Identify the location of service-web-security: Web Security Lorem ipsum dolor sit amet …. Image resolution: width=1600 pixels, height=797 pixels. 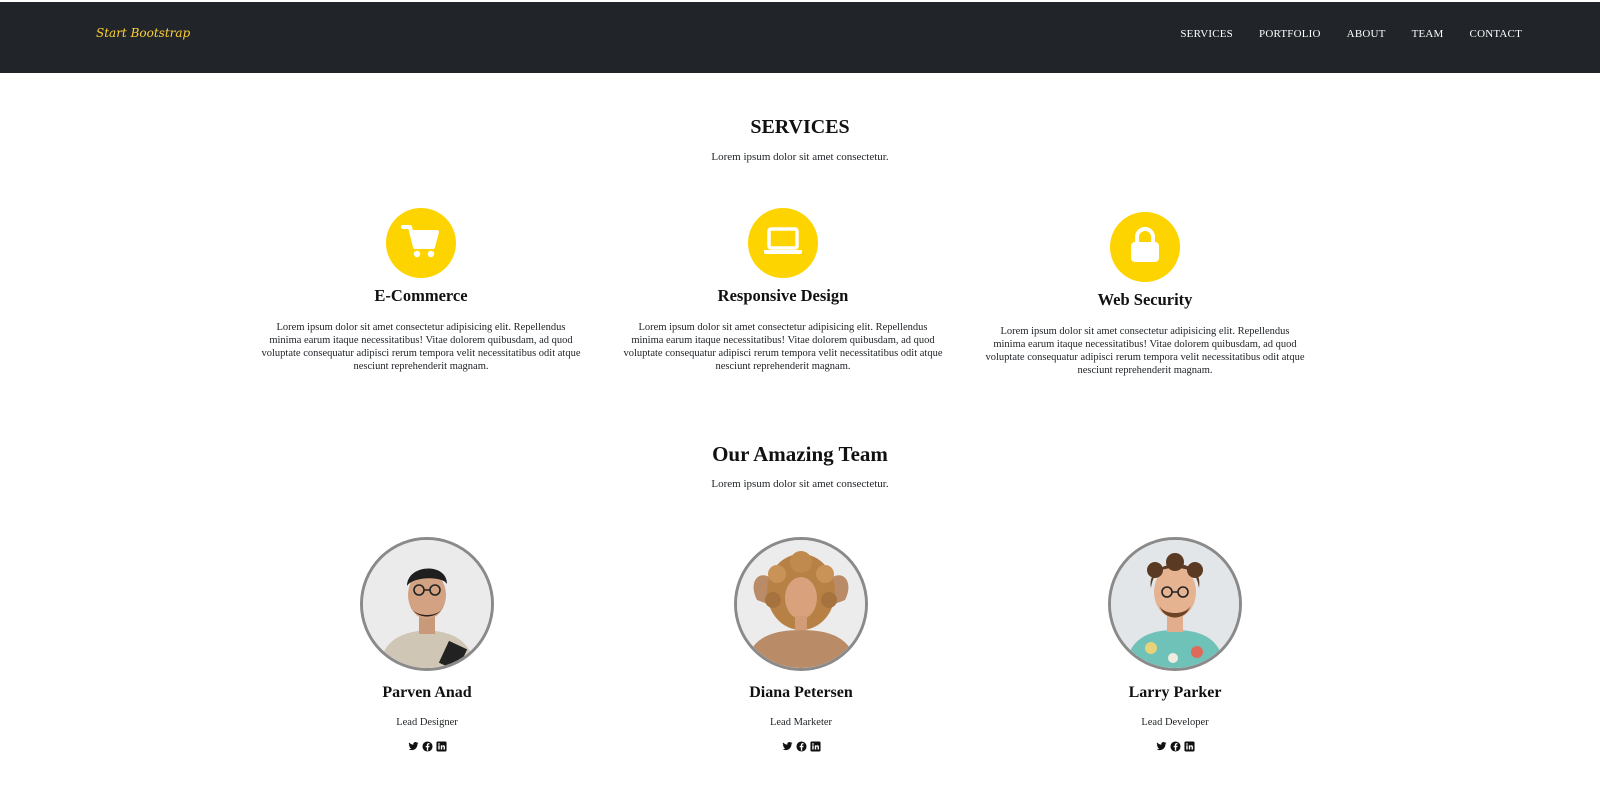
(1145, 294).